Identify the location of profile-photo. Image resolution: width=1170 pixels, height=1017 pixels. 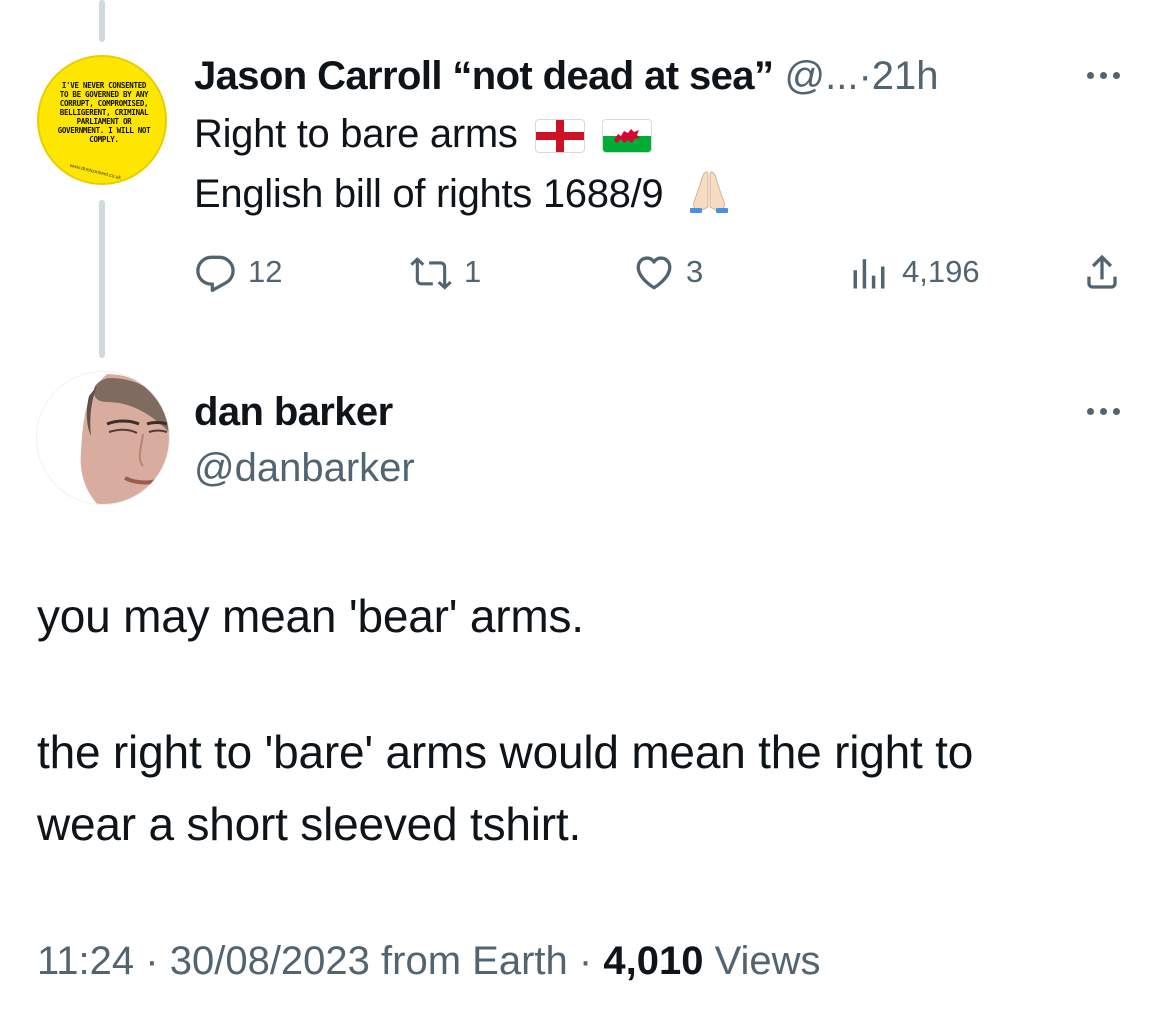
(103, 438).